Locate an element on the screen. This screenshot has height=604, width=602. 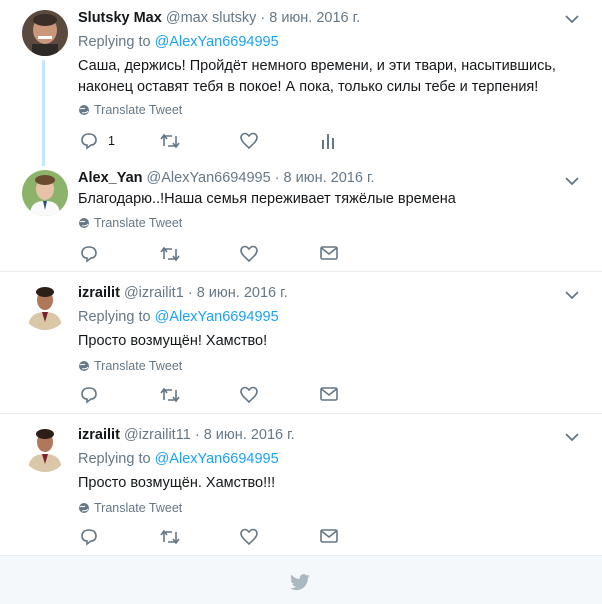
tweet-text: Просто возмущён. Хамство!!! is located at coordinates (177, 483).